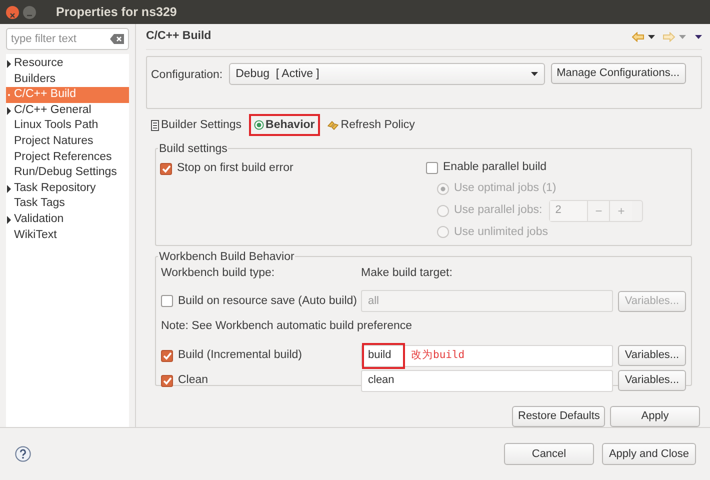 This screenshot has width=710, height=480. I want to click on target-value: build, so click(384, 355).